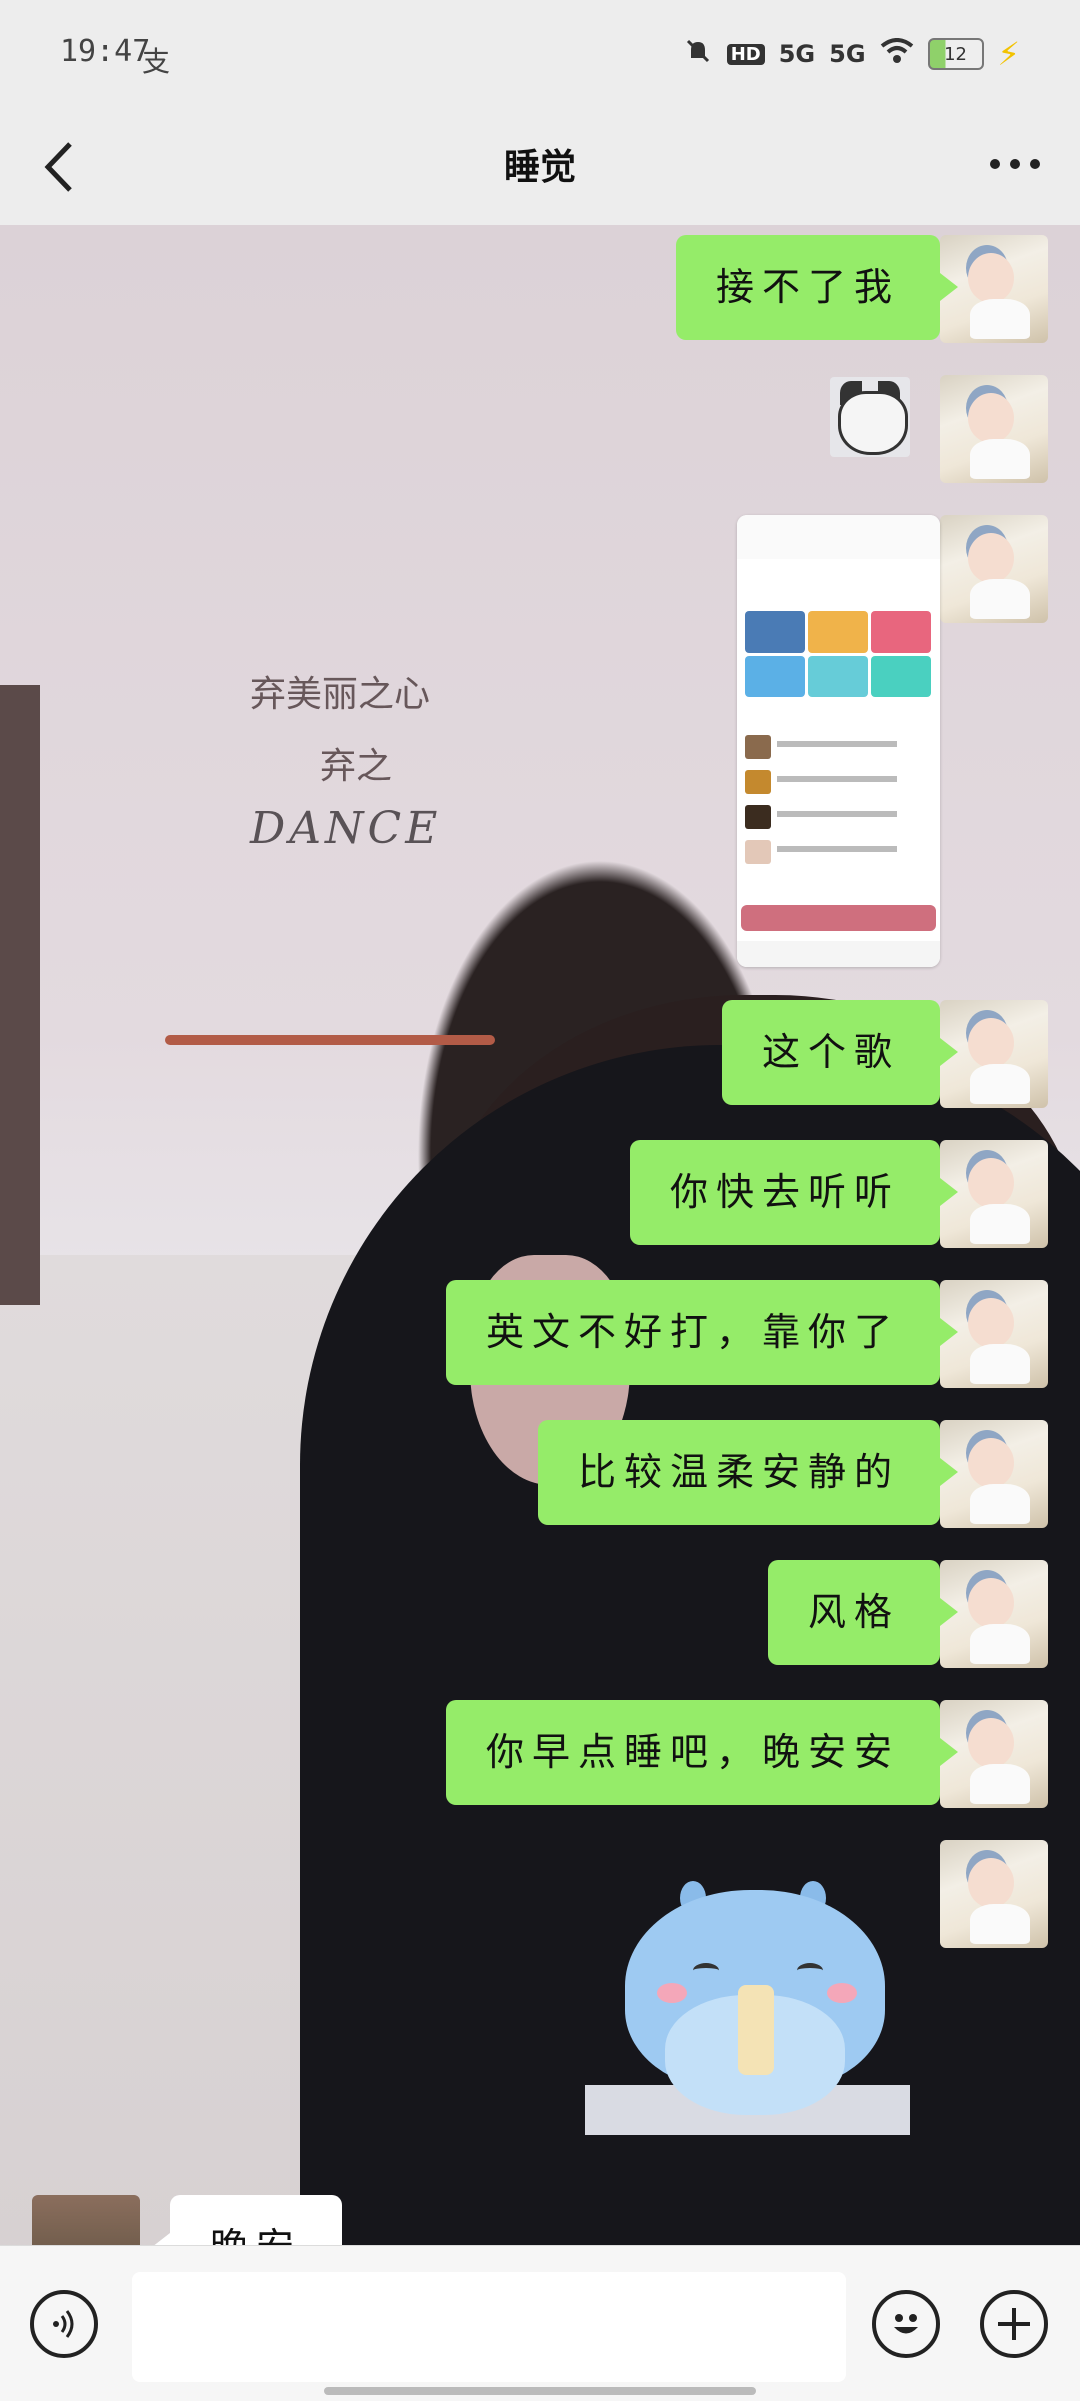 This screenshot has height=2401, width=1080. Describe the element at coordinates (838, 954) in the screenshot. I see `screenshot-nav` at that location.